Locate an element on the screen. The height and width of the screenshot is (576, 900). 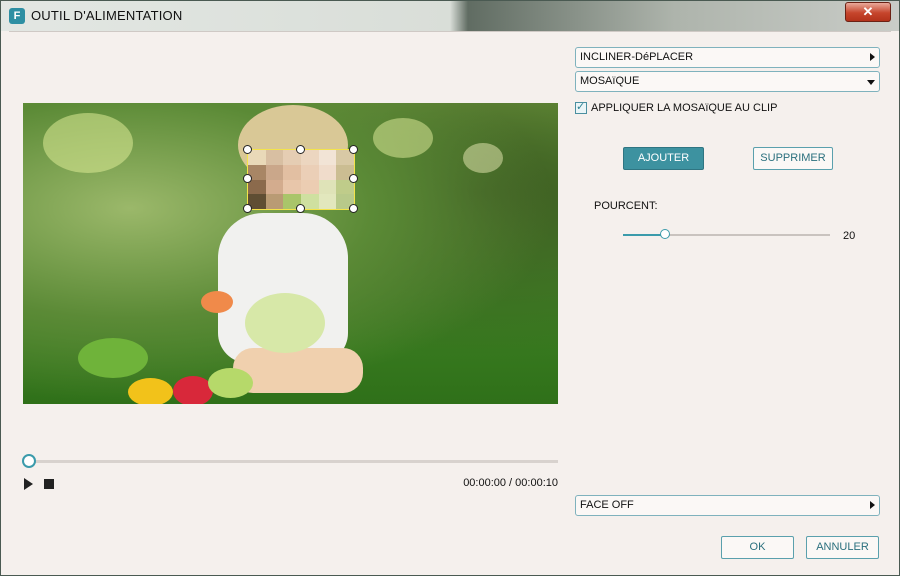
cancel-button: ANNULER is located at coordinates (842, 547).